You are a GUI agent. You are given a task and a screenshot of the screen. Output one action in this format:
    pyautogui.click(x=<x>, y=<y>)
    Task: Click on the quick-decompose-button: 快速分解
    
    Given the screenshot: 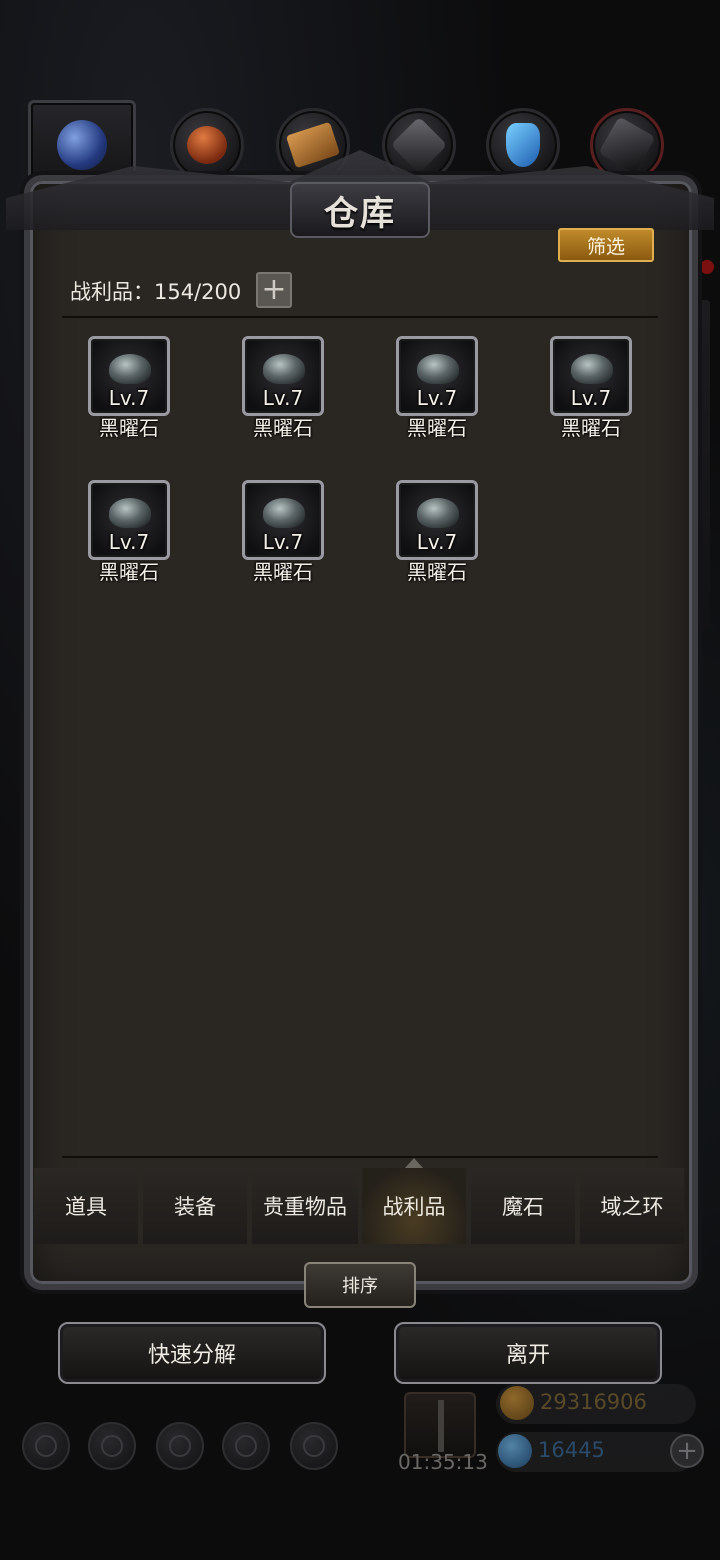 What is the action you would take?
    pyautogui.click(x=192, y=1353)
    